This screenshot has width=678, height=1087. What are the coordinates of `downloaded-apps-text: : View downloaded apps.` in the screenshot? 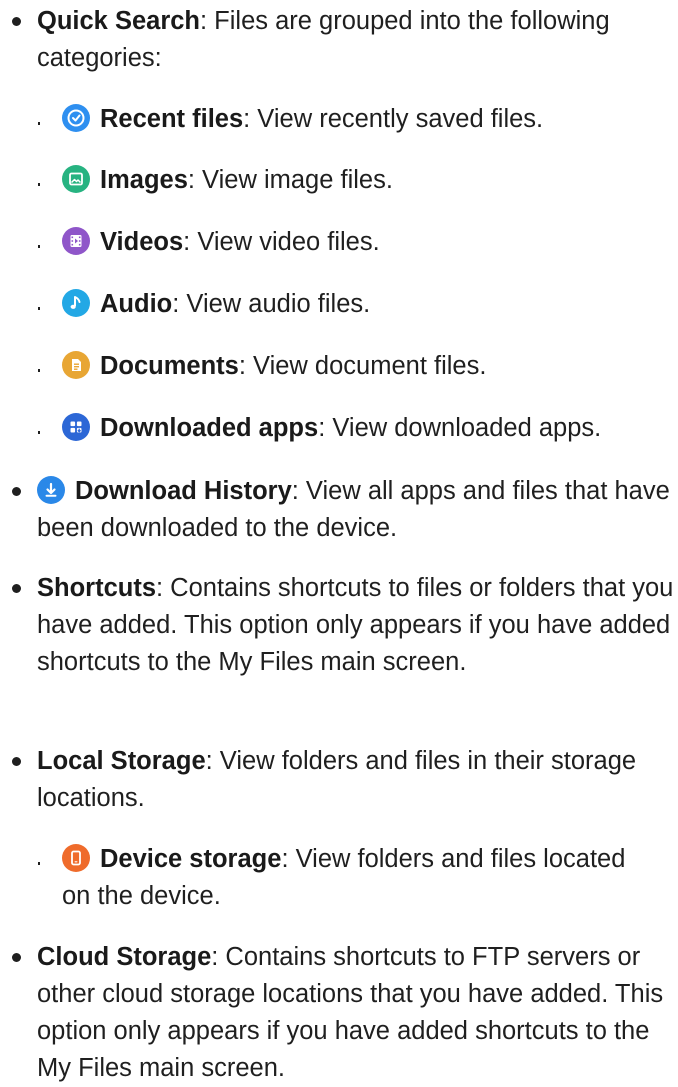 It's located at (460, 428).